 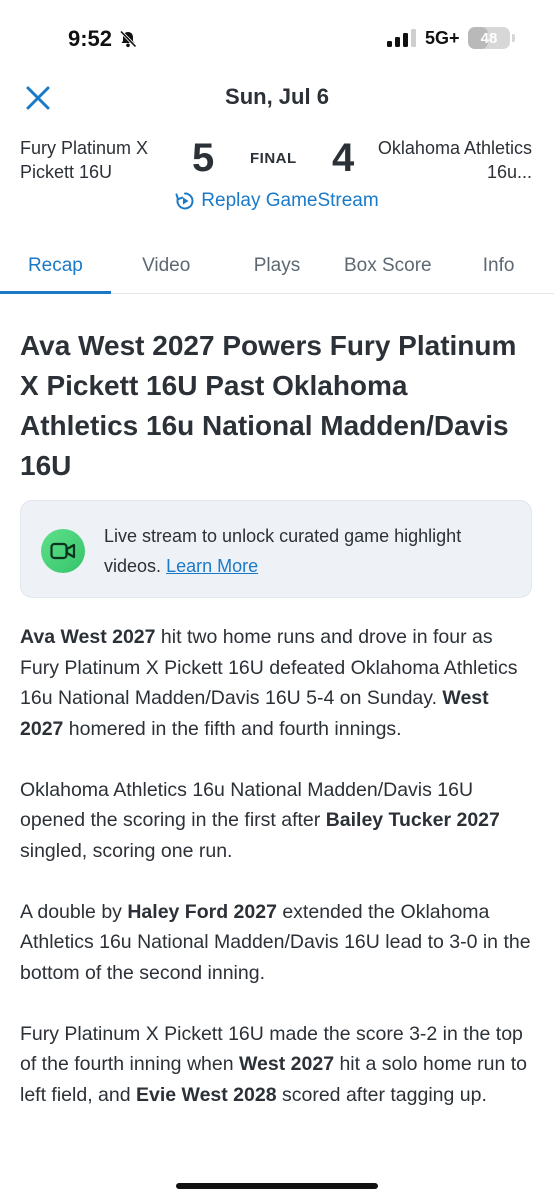 What do you see at coordinates (203, 158) in the screenshot?
I see `home-score: 5` at bounding box center [203, 158].